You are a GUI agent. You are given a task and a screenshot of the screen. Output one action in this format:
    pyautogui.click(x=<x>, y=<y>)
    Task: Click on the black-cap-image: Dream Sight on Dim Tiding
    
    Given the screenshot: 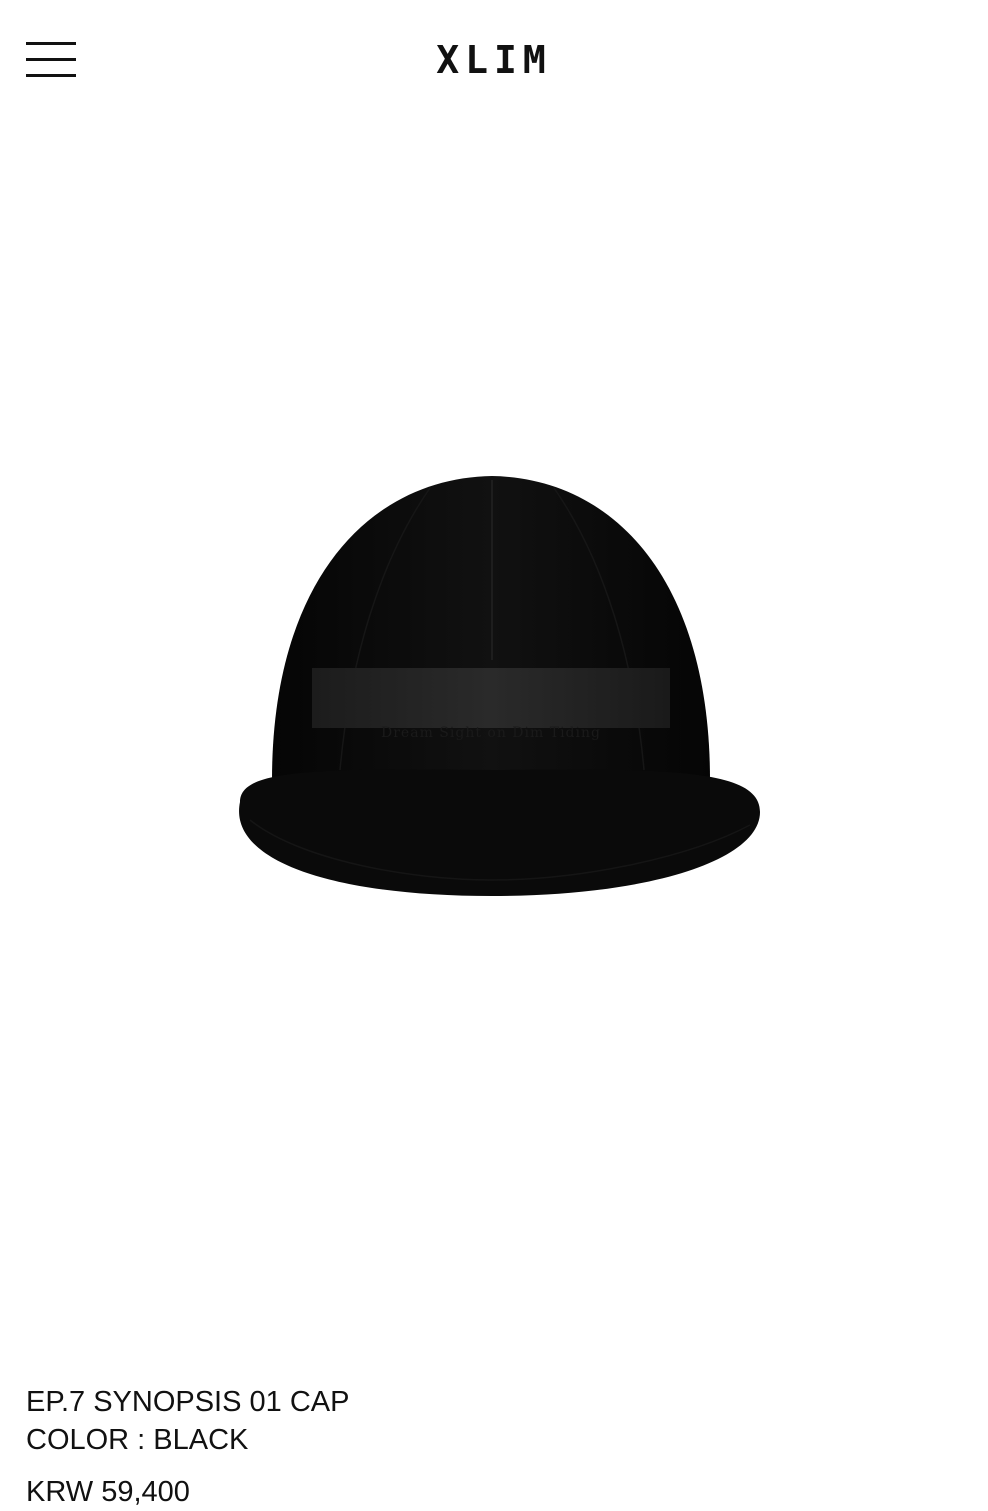 What is the action you would take?
    pyautogui.click(x=499, y=686)
    